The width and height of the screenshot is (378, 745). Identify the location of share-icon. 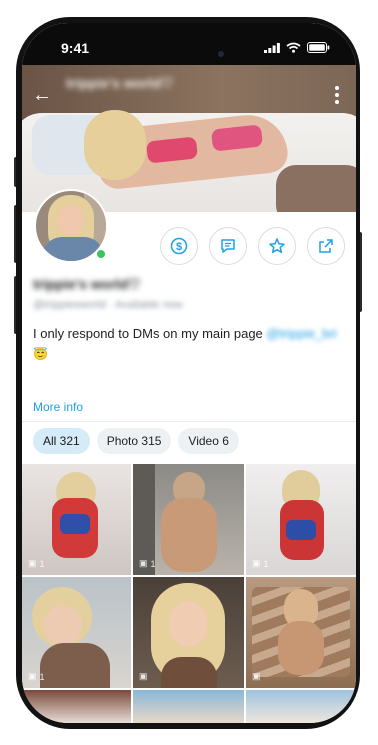
(326, 246).